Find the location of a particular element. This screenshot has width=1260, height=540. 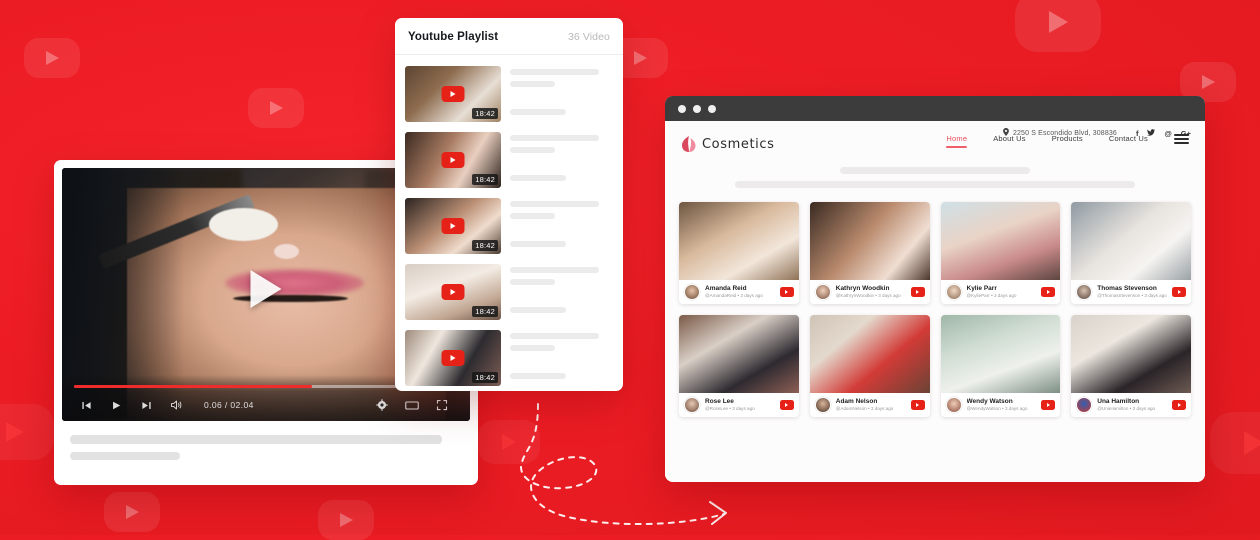

nav-item-contact-us: Contact Us is located at coordinates (1128, 141).